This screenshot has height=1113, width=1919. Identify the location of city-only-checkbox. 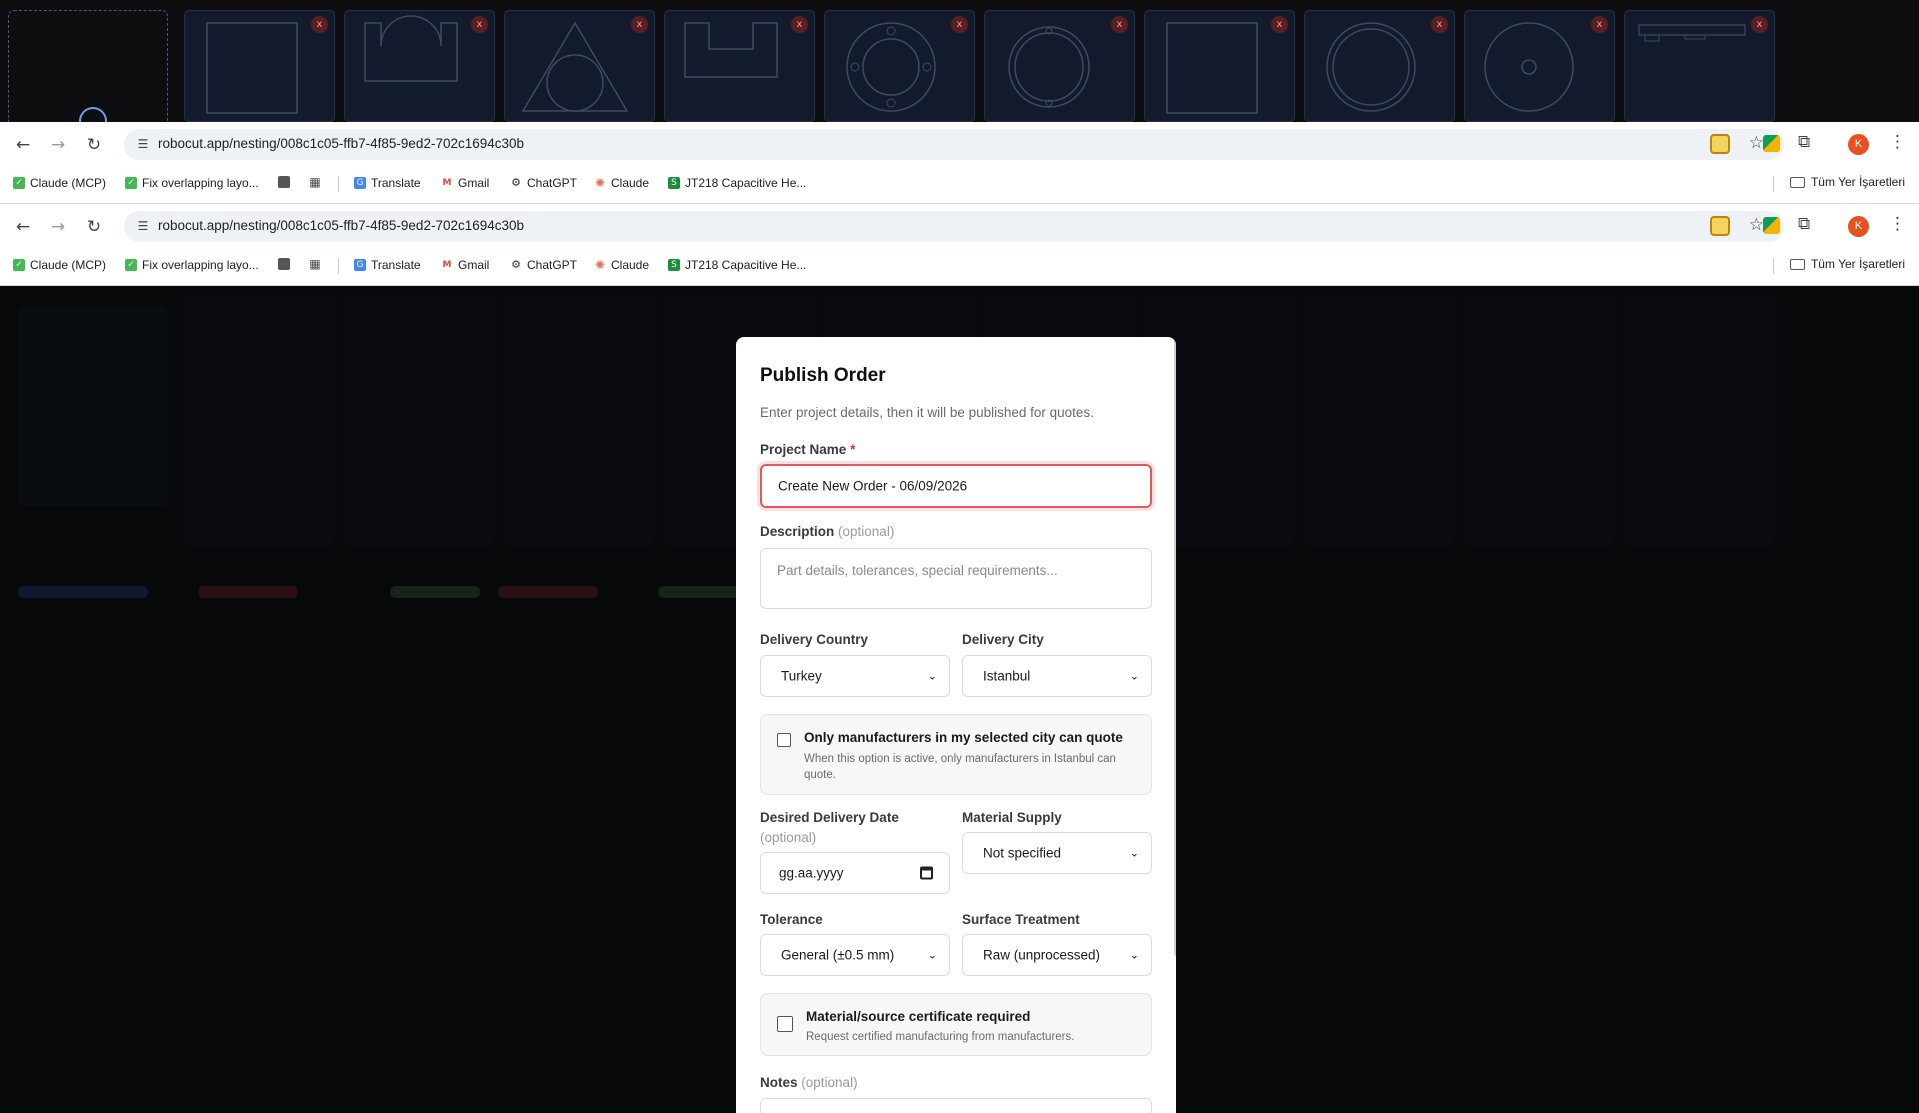
(784, 740).